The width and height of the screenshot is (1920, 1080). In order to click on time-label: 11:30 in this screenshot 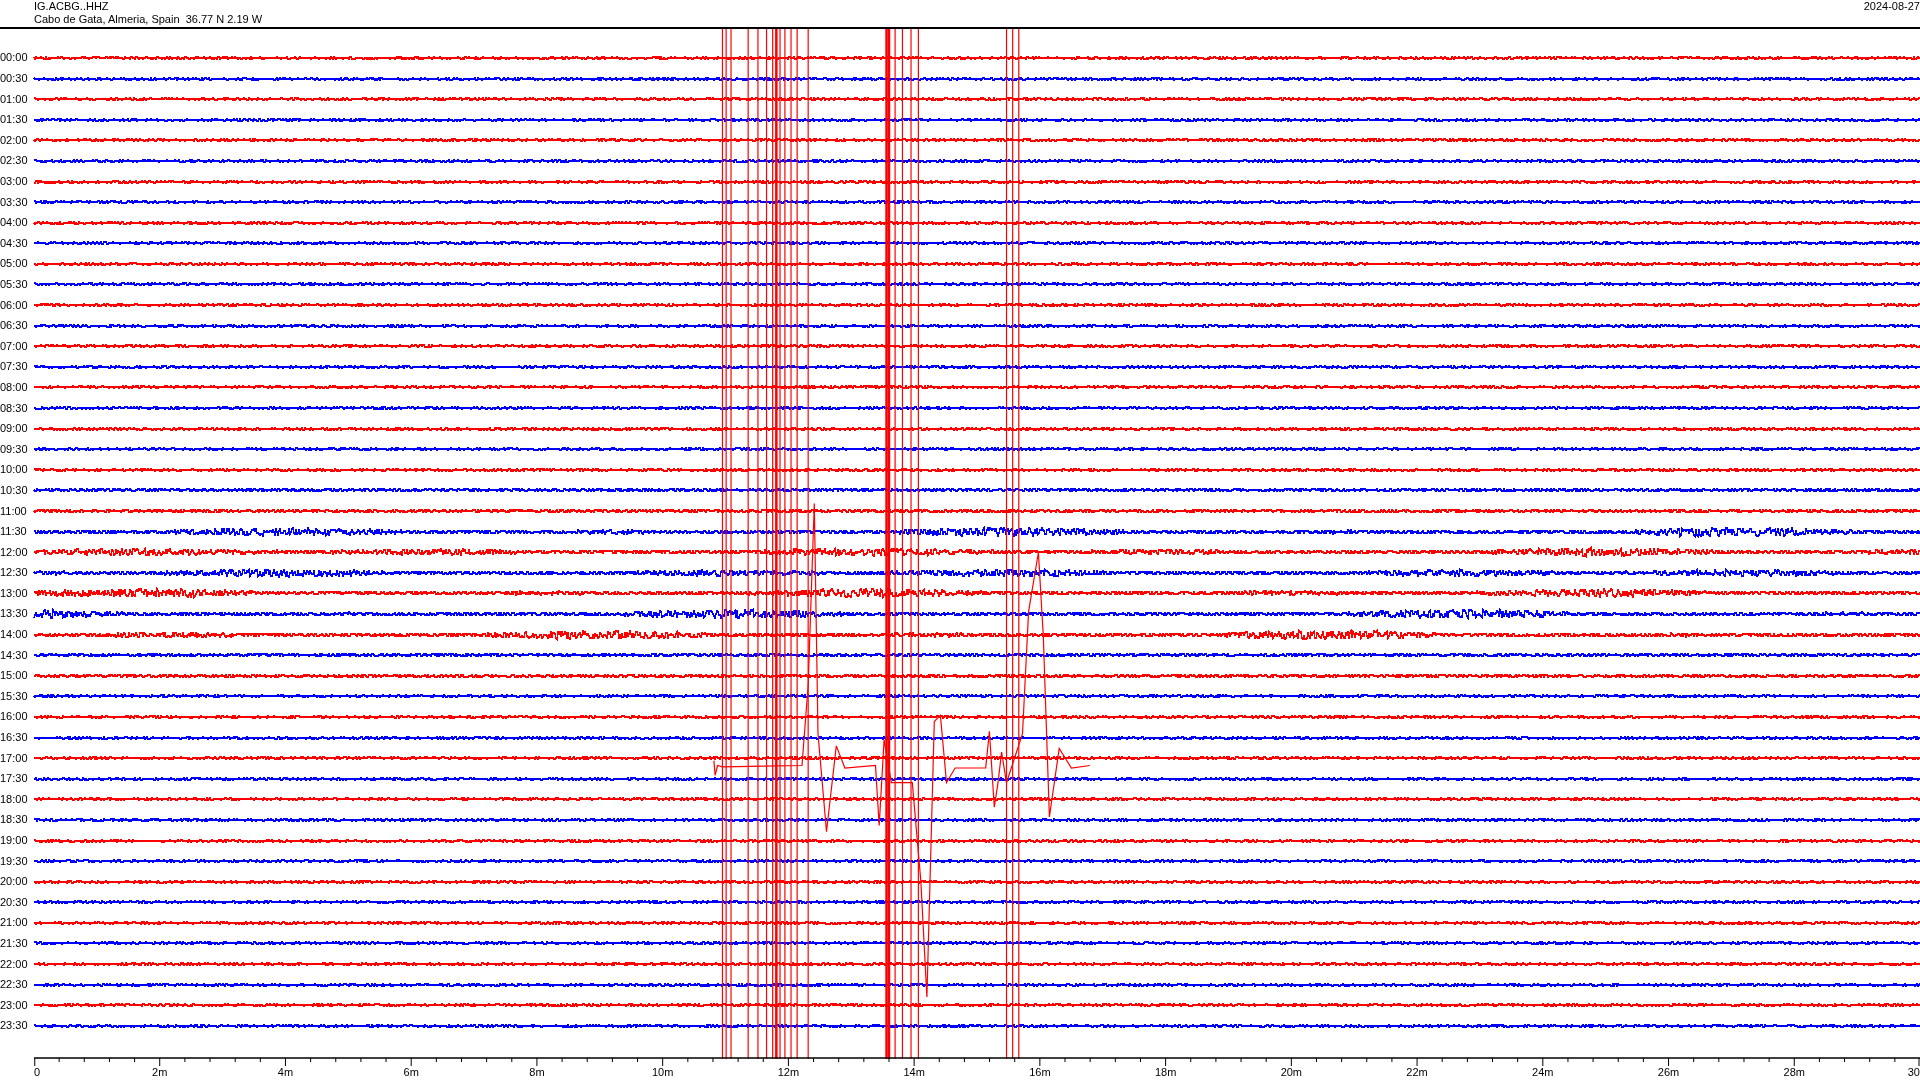, I will do `click(14, 532)`.